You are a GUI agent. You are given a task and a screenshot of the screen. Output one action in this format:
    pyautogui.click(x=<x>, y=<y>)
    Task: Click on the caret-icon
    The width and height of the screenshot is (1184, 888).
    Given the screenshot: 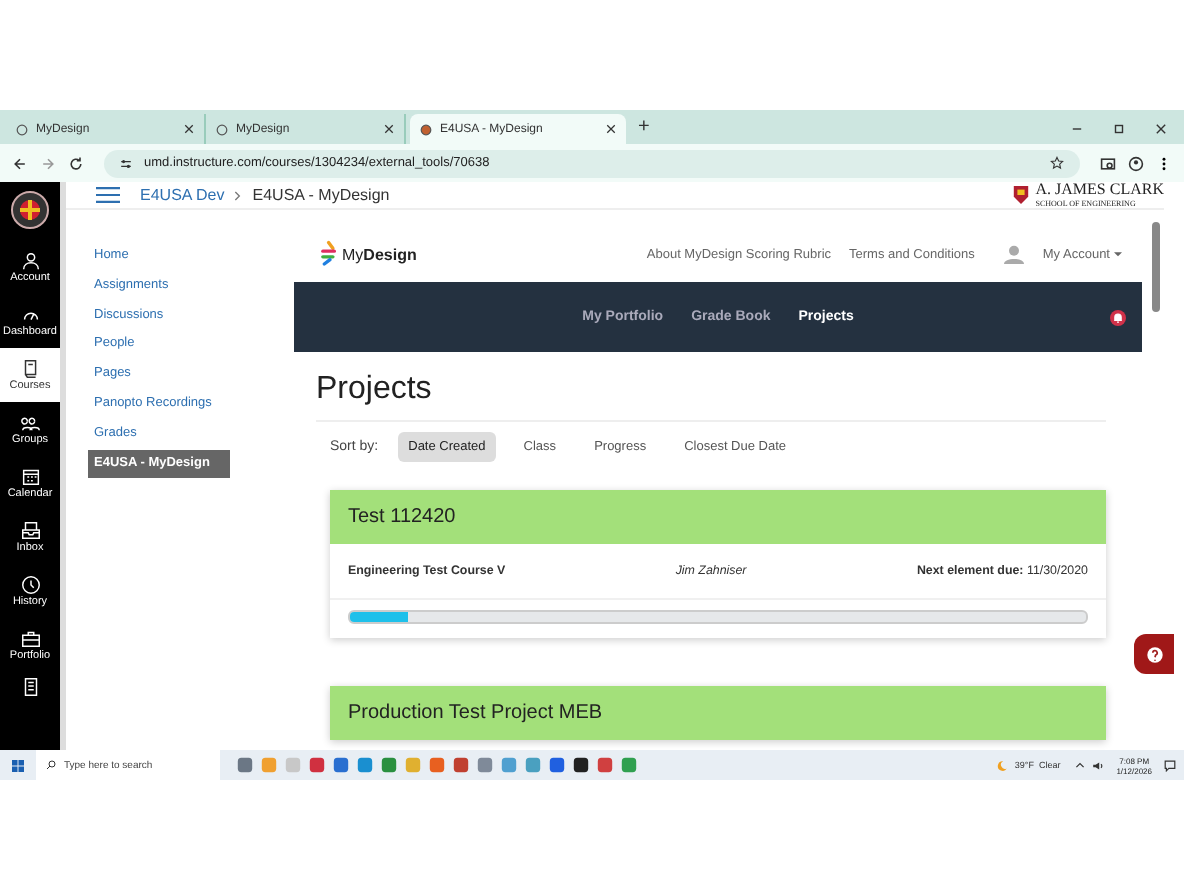 What is the action you would take?
    pyautogui.click(x=1118, y=254)
    